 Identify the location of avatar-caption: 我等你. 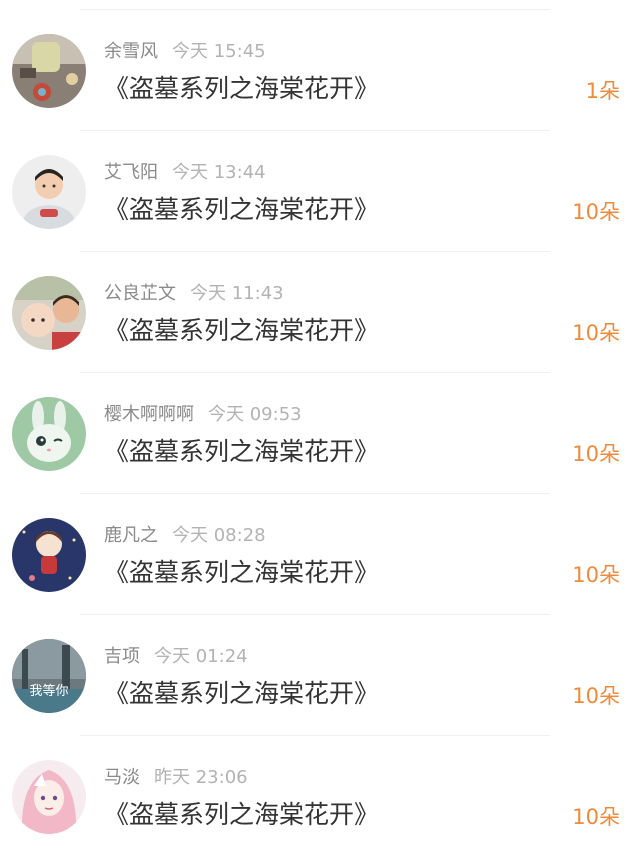
(48, 691).